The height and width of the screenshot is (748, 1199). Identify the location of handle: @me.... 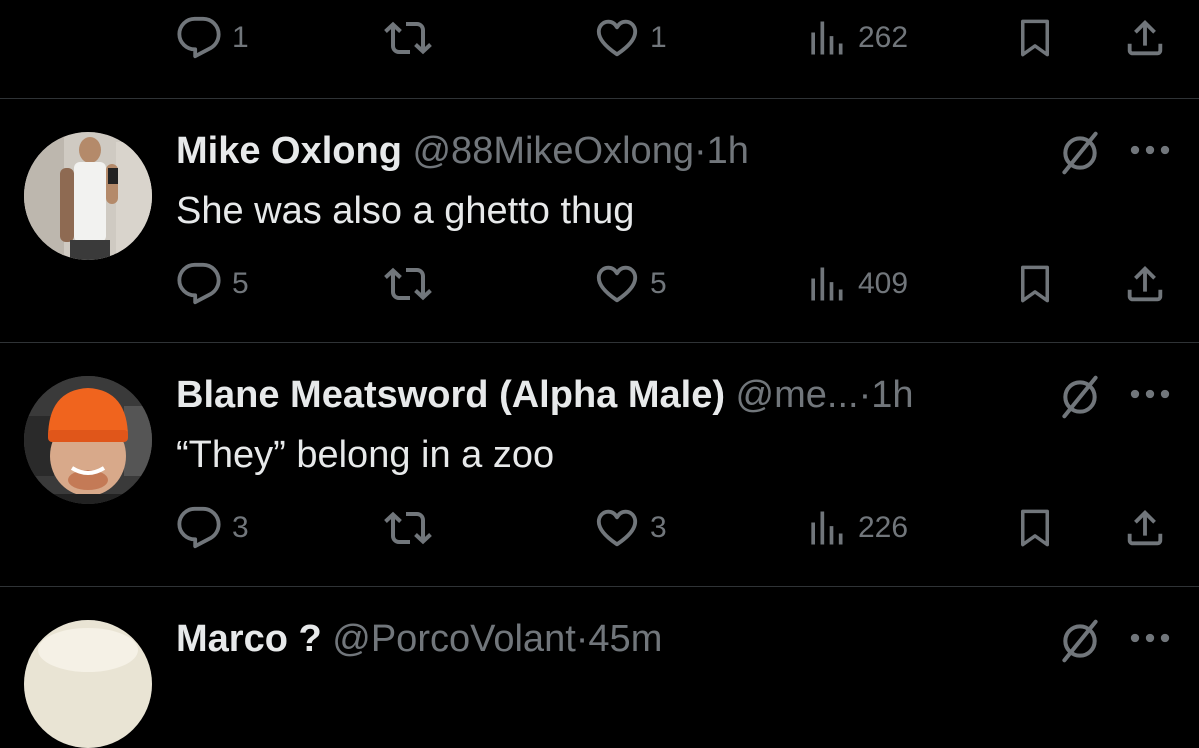
(797, 395).